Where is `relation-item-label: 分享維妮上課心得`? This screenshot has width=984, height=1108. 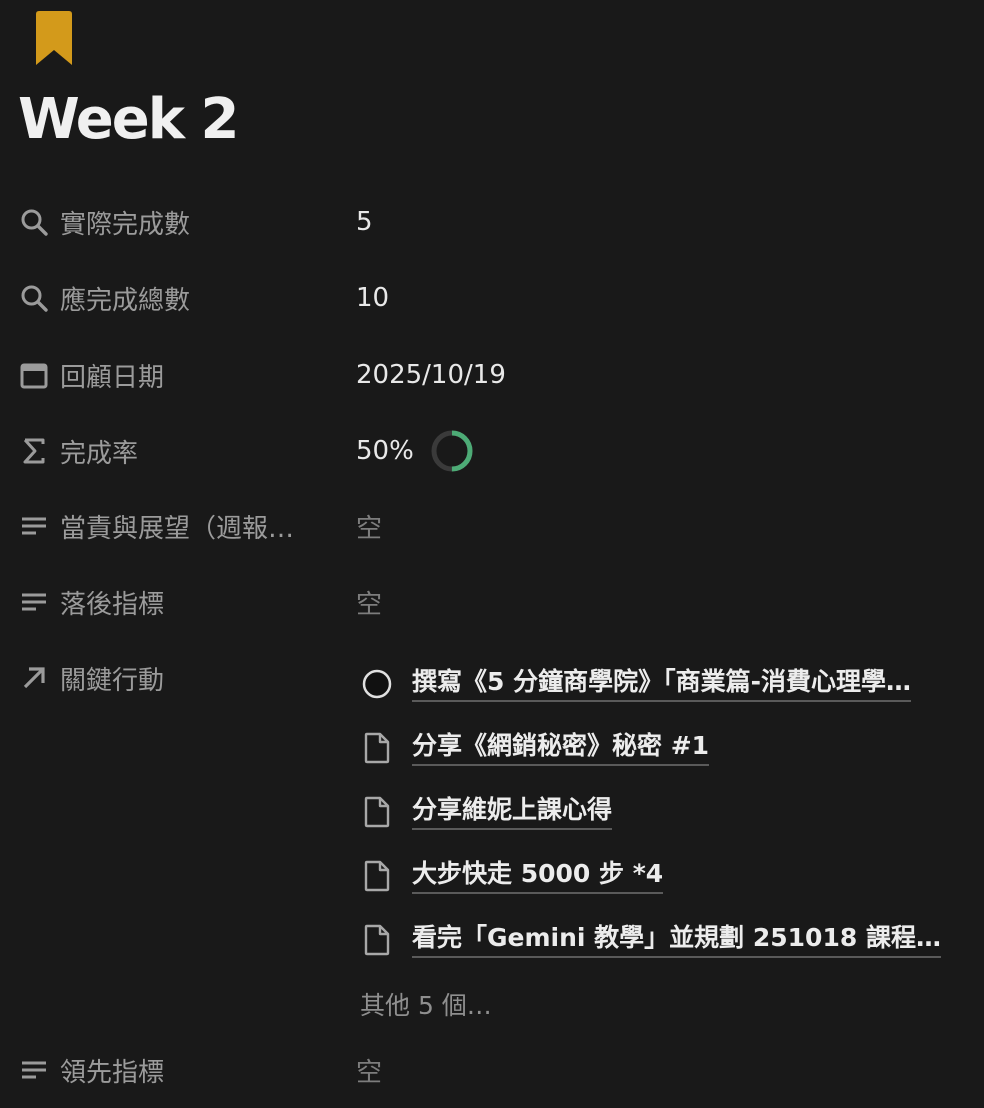 relation-item-label: 分享維妮上課心得 is located at coordinates (512, 812).